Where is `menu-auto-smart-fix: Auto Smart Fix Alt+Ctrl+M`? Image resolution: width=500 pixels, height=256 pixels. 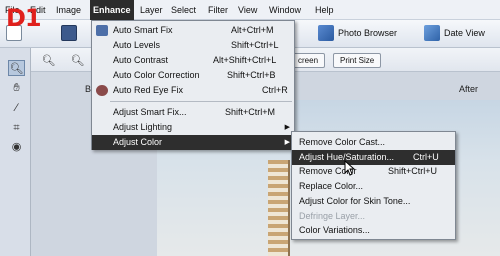 menu-auto-smart-fix: Auto Smart Fix Alt+Ctrl+M is located at coordinates (193, 30).